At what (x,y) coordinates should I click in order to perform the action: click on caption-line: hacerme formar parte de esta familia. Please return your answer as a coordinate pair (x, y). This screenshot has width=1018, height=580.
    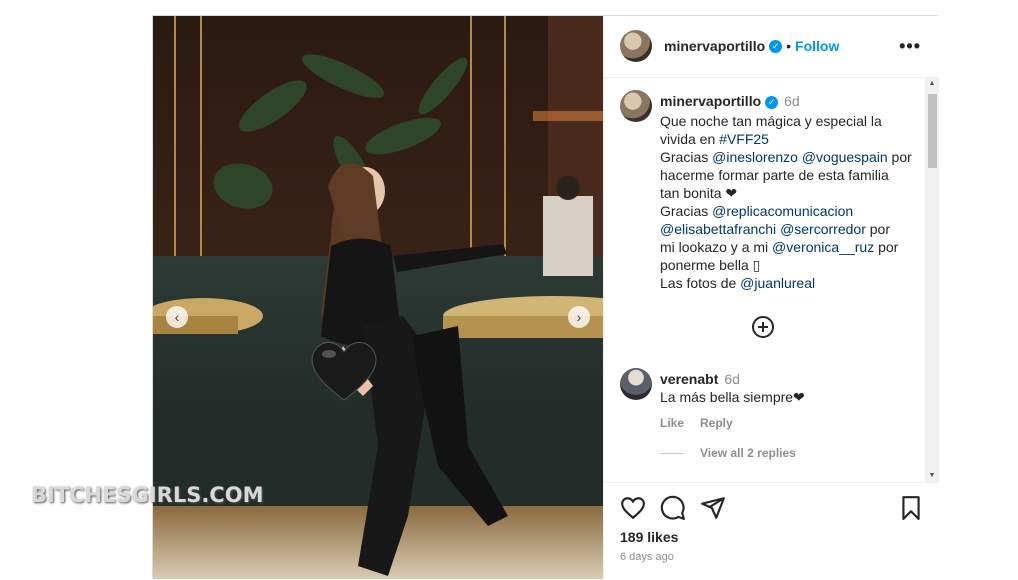
    Looking at the image, I should click on (785, 175).